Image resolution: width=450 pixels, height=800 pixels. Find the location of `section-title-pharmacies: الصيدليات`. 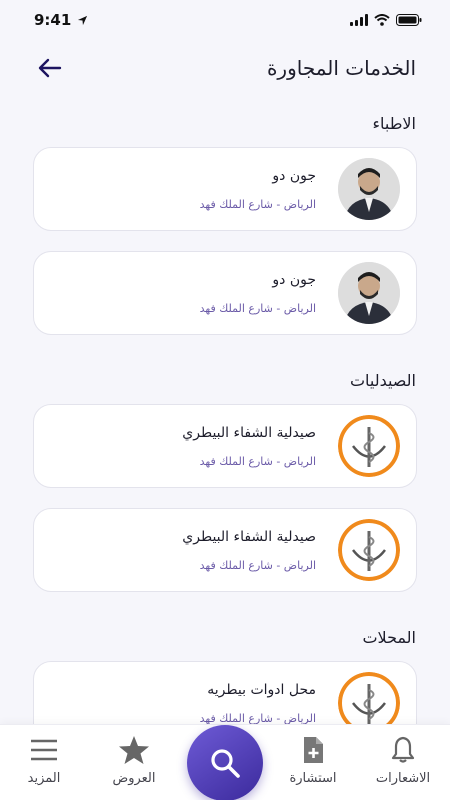

section-title-pharmacies: الصيدليات is located at coordinates (382, 380).